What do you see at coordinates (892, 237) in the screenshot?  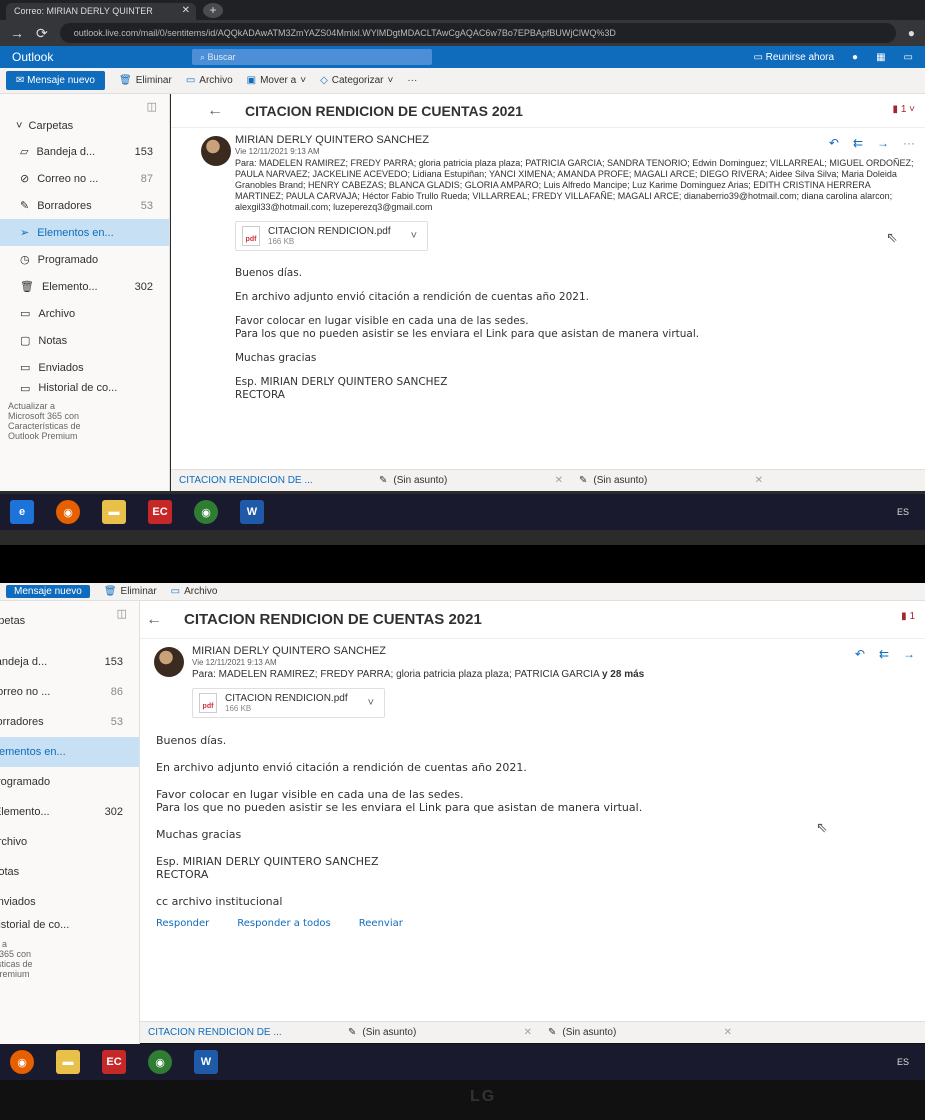 I see `mouse-cursor-icon: ⇖` at bounding box center [892, 237].